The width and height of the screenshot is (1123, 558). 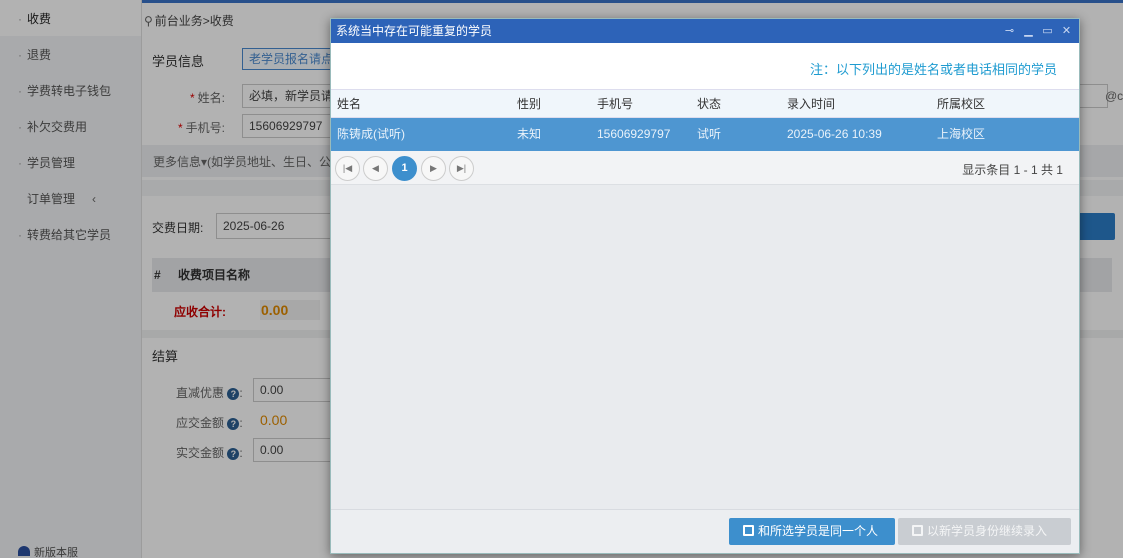 What do you see at coordinates (404, 168) in the screenshot?
I see `page-button-current: 1` at bounding box center [404, 168].